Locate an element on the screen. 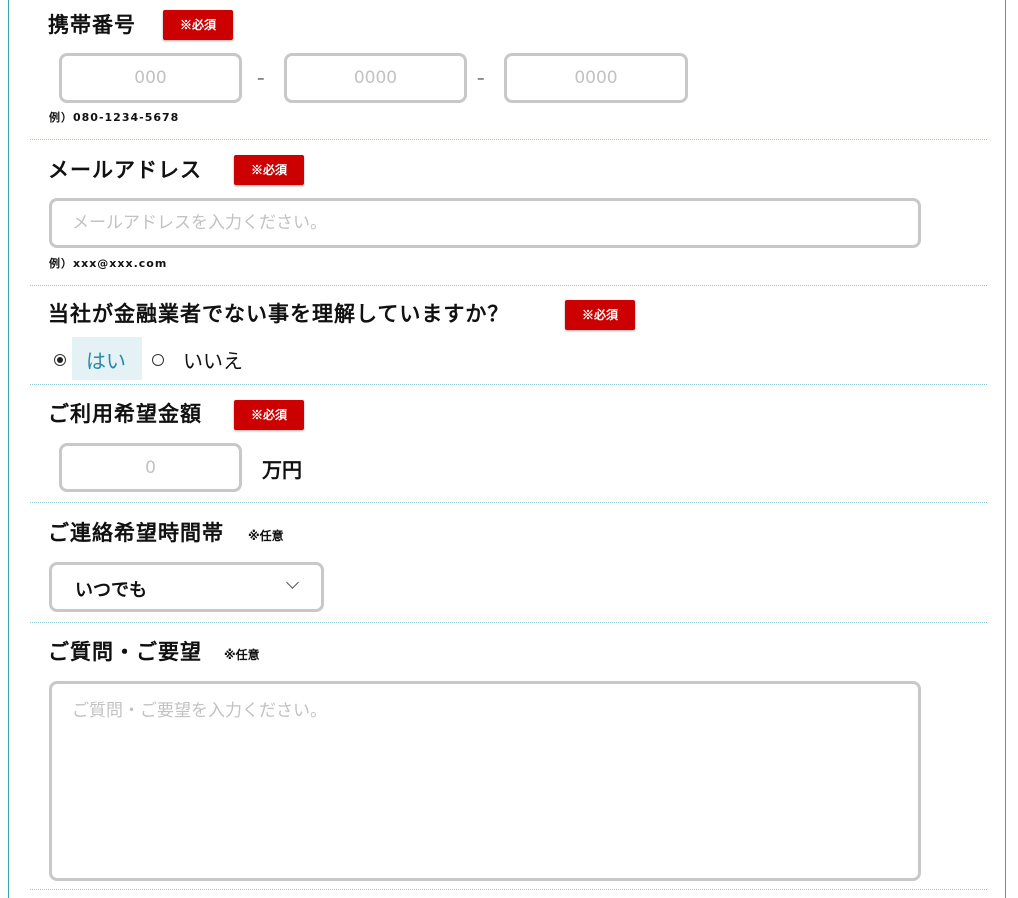 This screenshot has width=1018, height=898. mobile-part3-input is located at coordinates (596, 78).